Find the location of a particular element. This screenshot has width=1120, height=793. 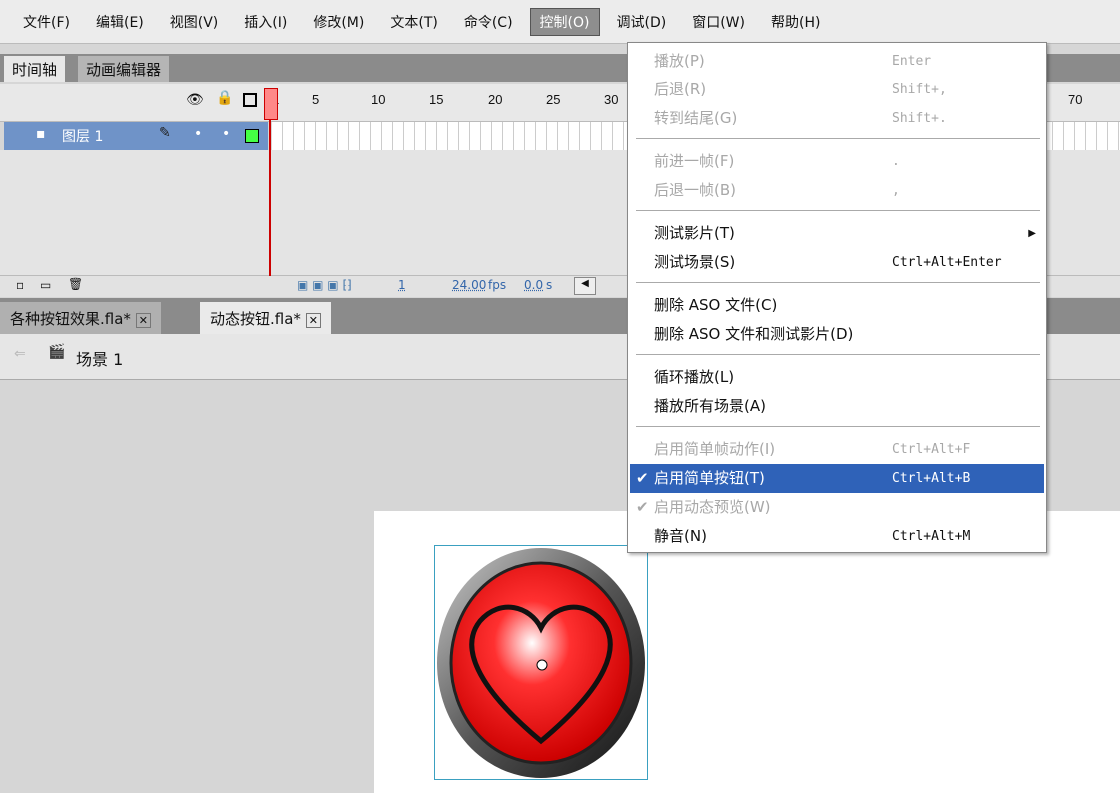

current-frame: 1 is located at coordinates (402, 285).